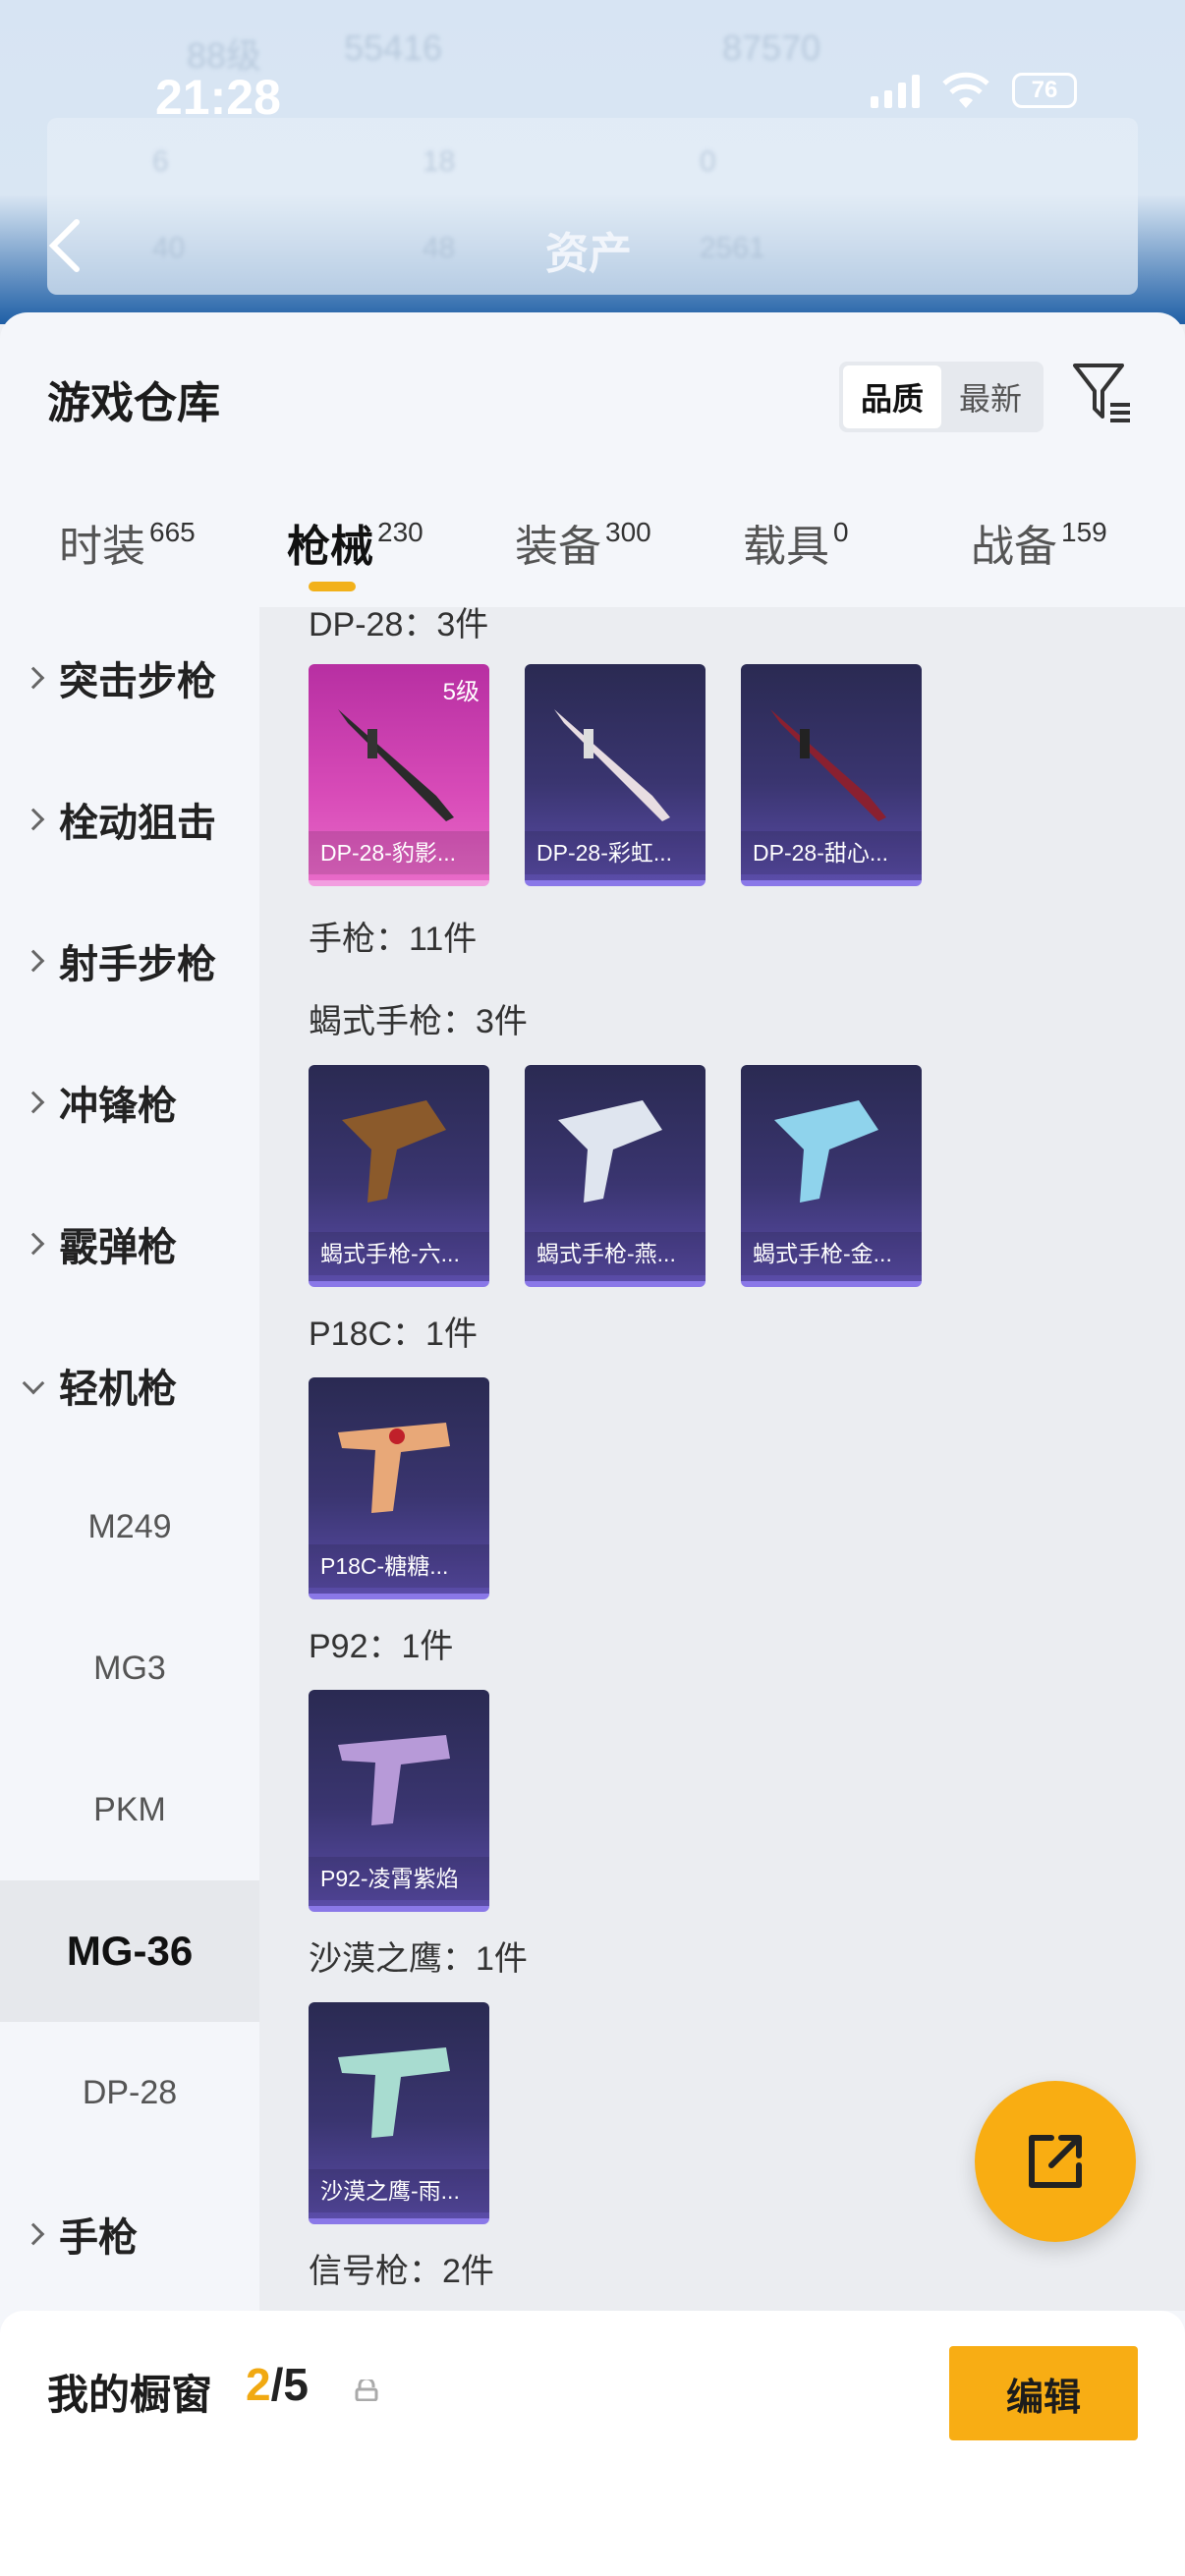 This screenshot has width=1185, height=2576. Describe the element at coordinates (589, 254) in the screenshot. I see `page-title: 资产` at that location.